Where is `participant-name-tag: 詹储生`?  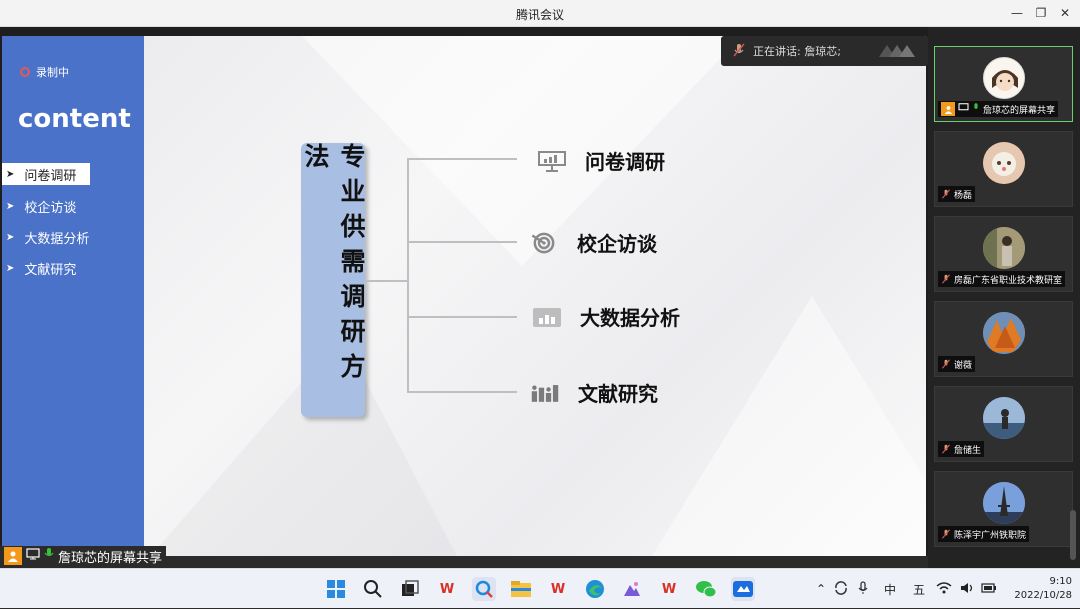 participant-name-tag: 詹储生 is located at coordinates (961, 449).